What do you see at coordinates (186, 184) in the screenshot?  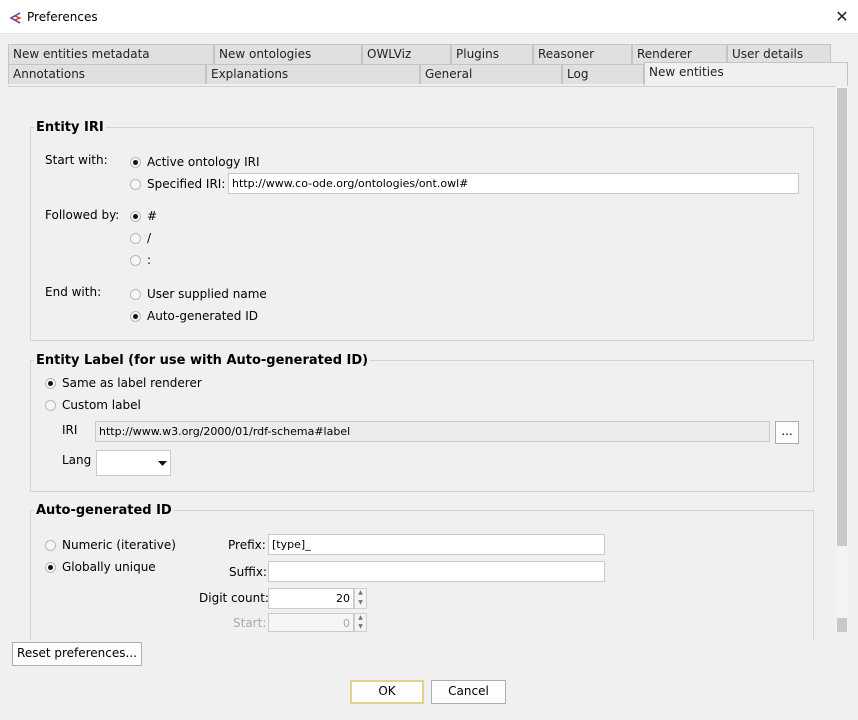 I see `specified-iri-label: Specified IRI:` at bounding box center [186, 184].